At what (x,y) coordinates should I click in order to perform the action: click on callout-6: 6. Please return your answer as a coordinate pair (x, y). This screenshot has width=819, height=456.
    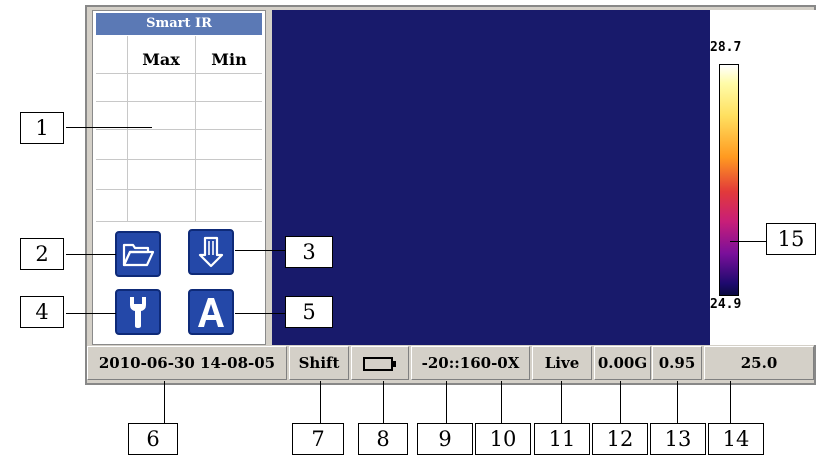
    Looking at the image, I should click on (153, 439).